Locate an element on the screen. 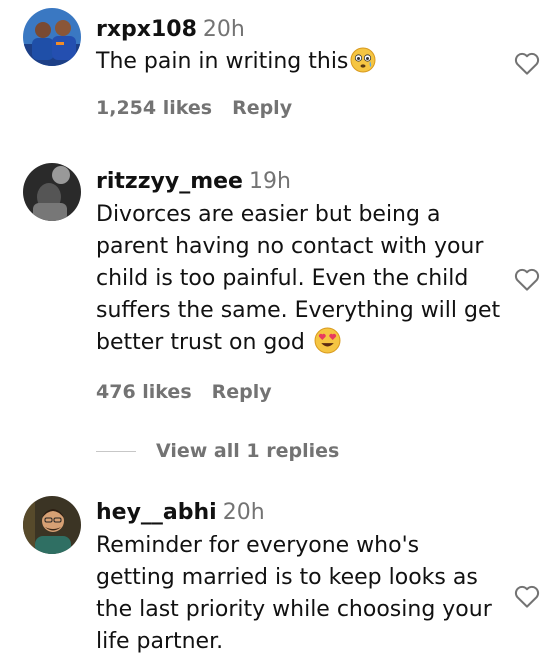  comment-line: The pain in writing this is located at coordinates (222, 61).